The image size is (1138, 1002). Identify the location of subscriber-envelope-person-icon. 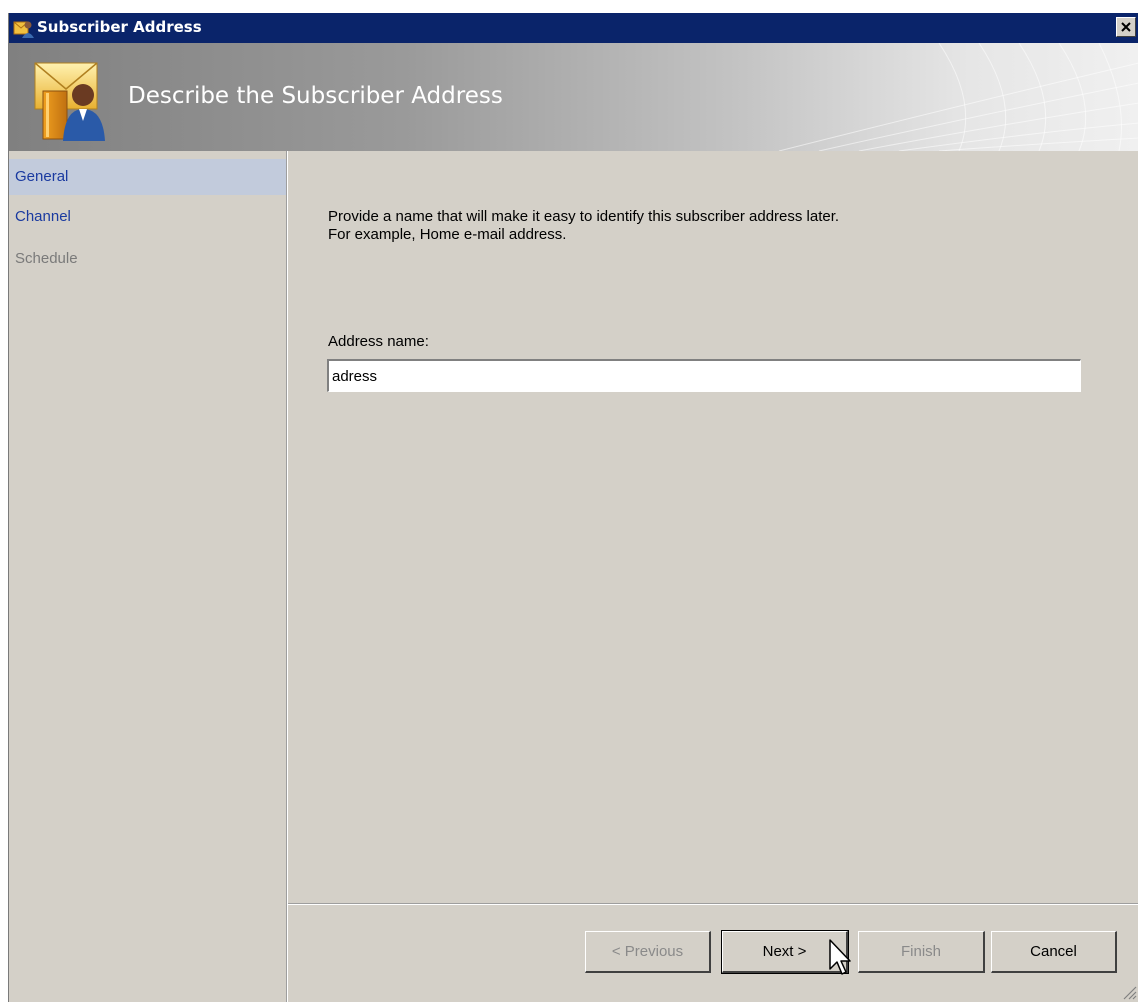
(69, 101).